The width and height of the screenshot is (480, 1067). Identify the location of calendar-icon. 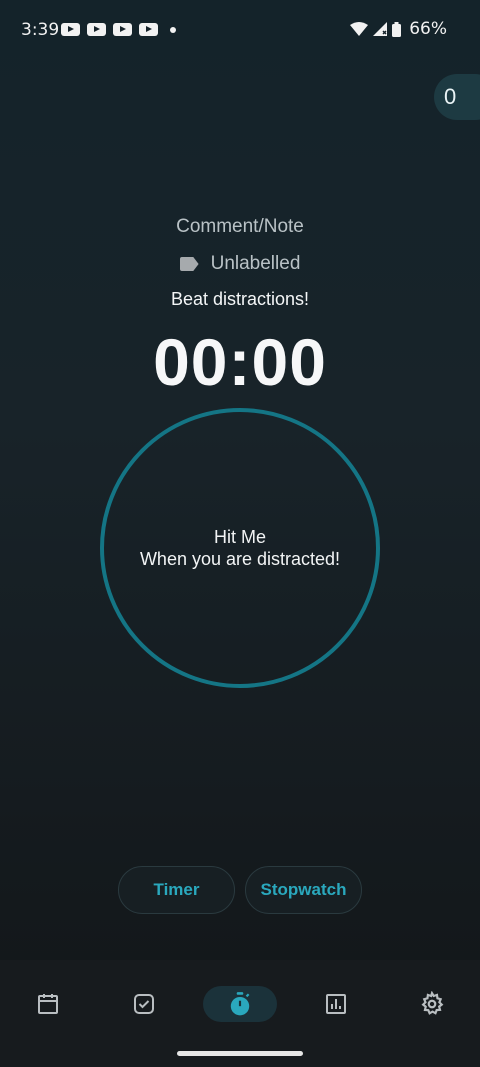
(48, 1004).